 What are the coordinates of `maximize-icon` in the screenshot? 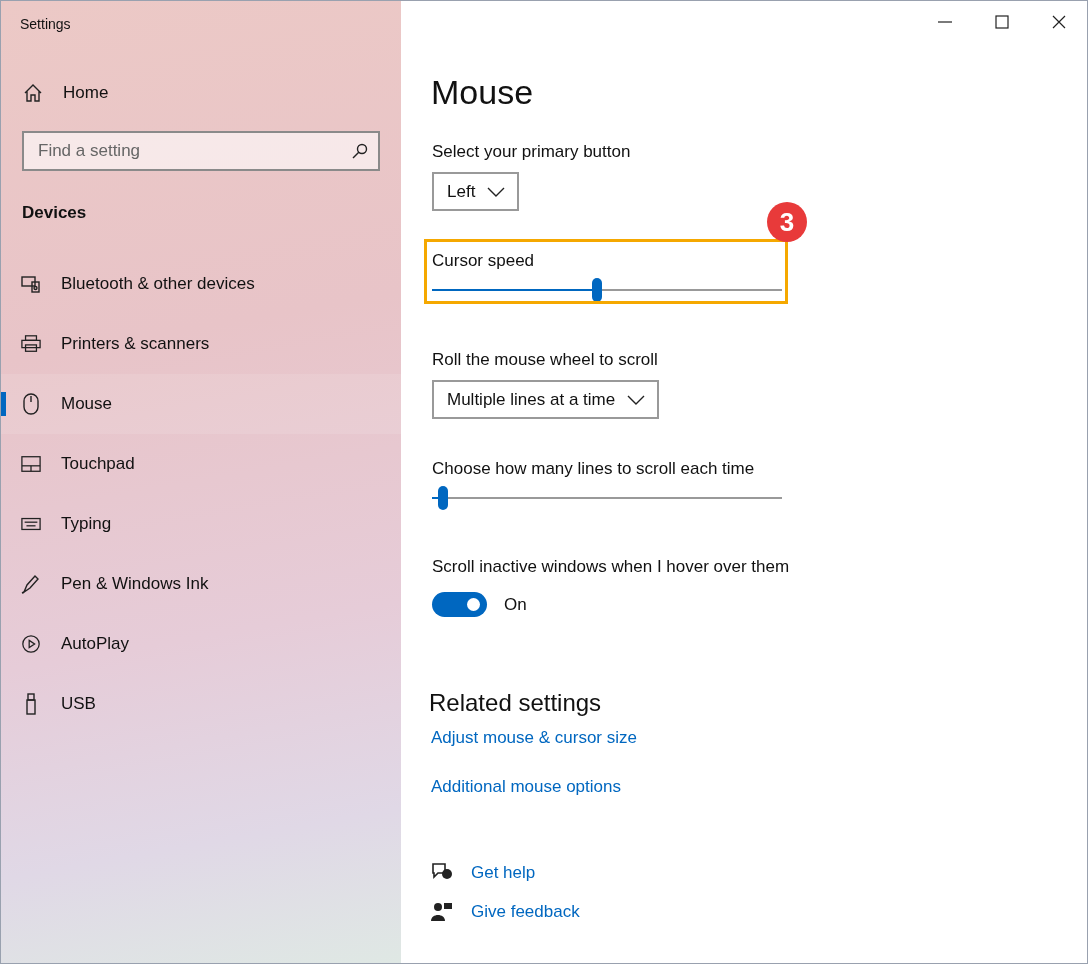 It's located at (1001, 22).